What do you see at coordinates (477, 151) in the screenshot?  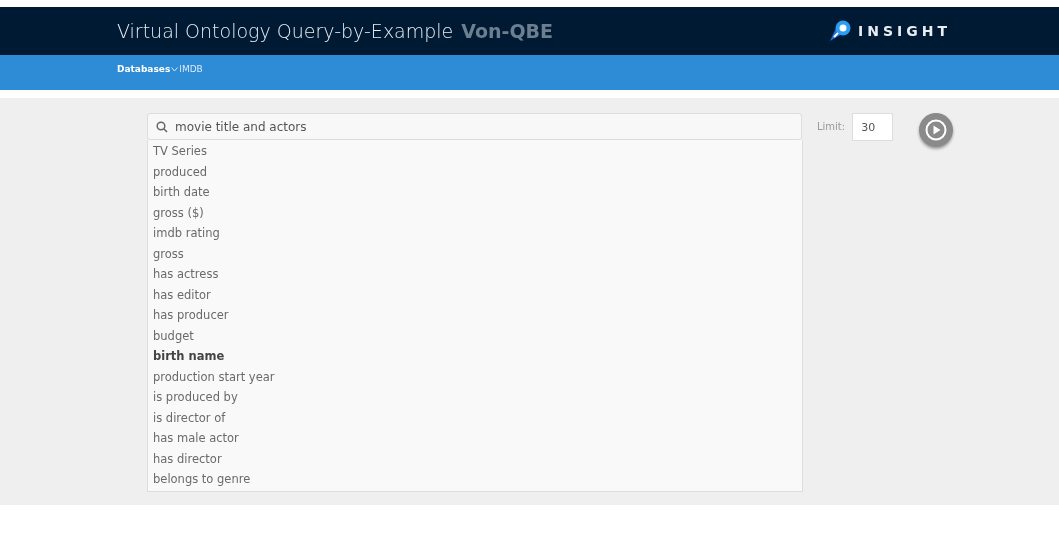 I see `suggestion-item: TV Series` at bounding box center [477, 151].